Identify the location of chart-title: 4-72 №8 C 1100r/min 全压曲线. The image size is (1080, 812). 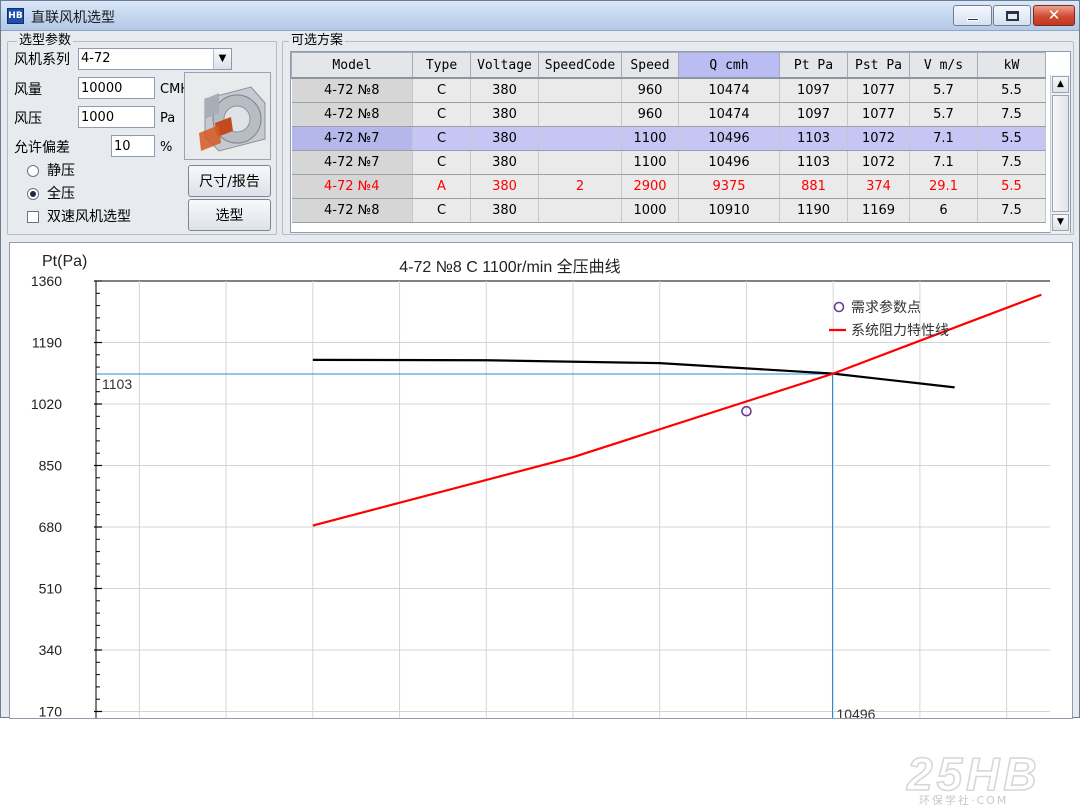
(509, 267).